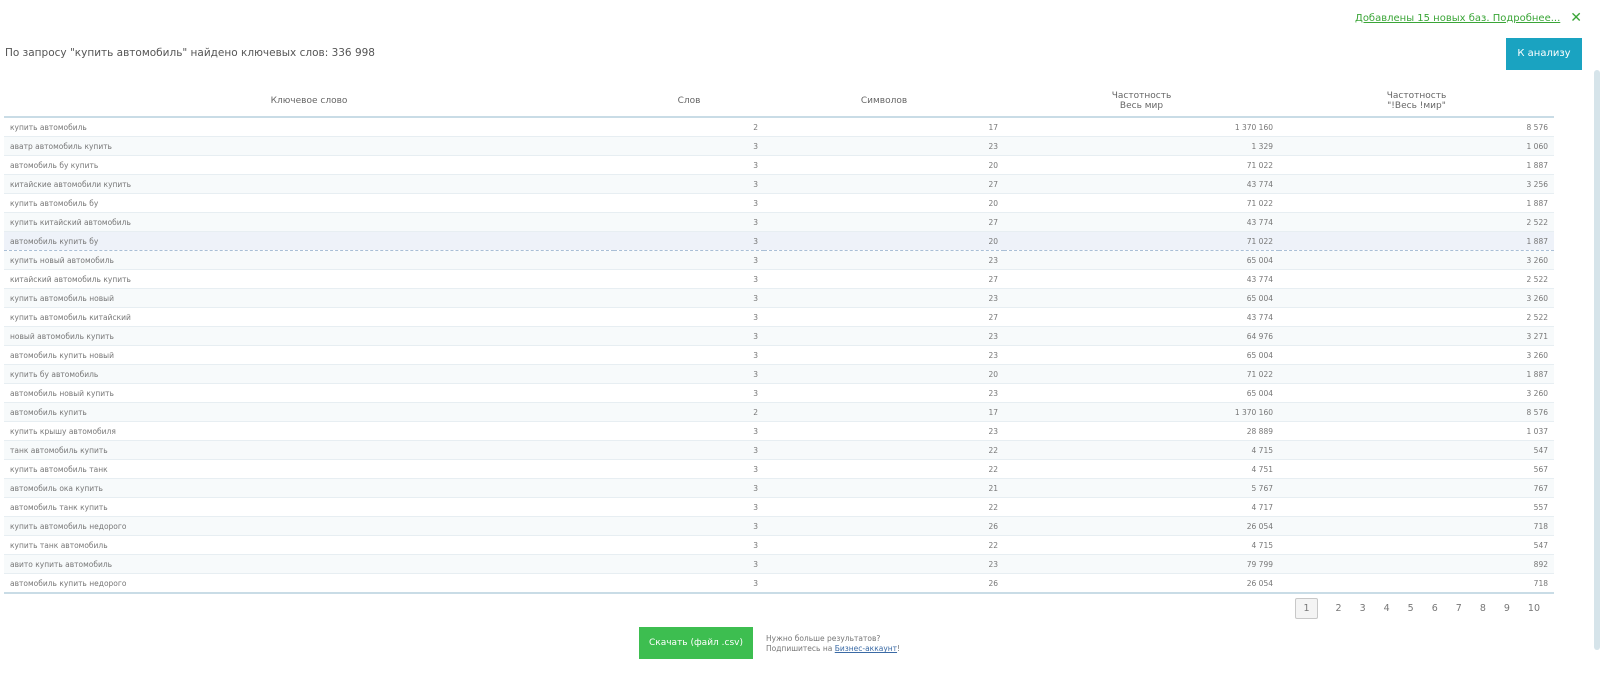  What do you see at coordinates (696, 643) in the screenshot?
I see `download-csv-button: Скачать (файл .csv)` at bounding box center [696, 643].